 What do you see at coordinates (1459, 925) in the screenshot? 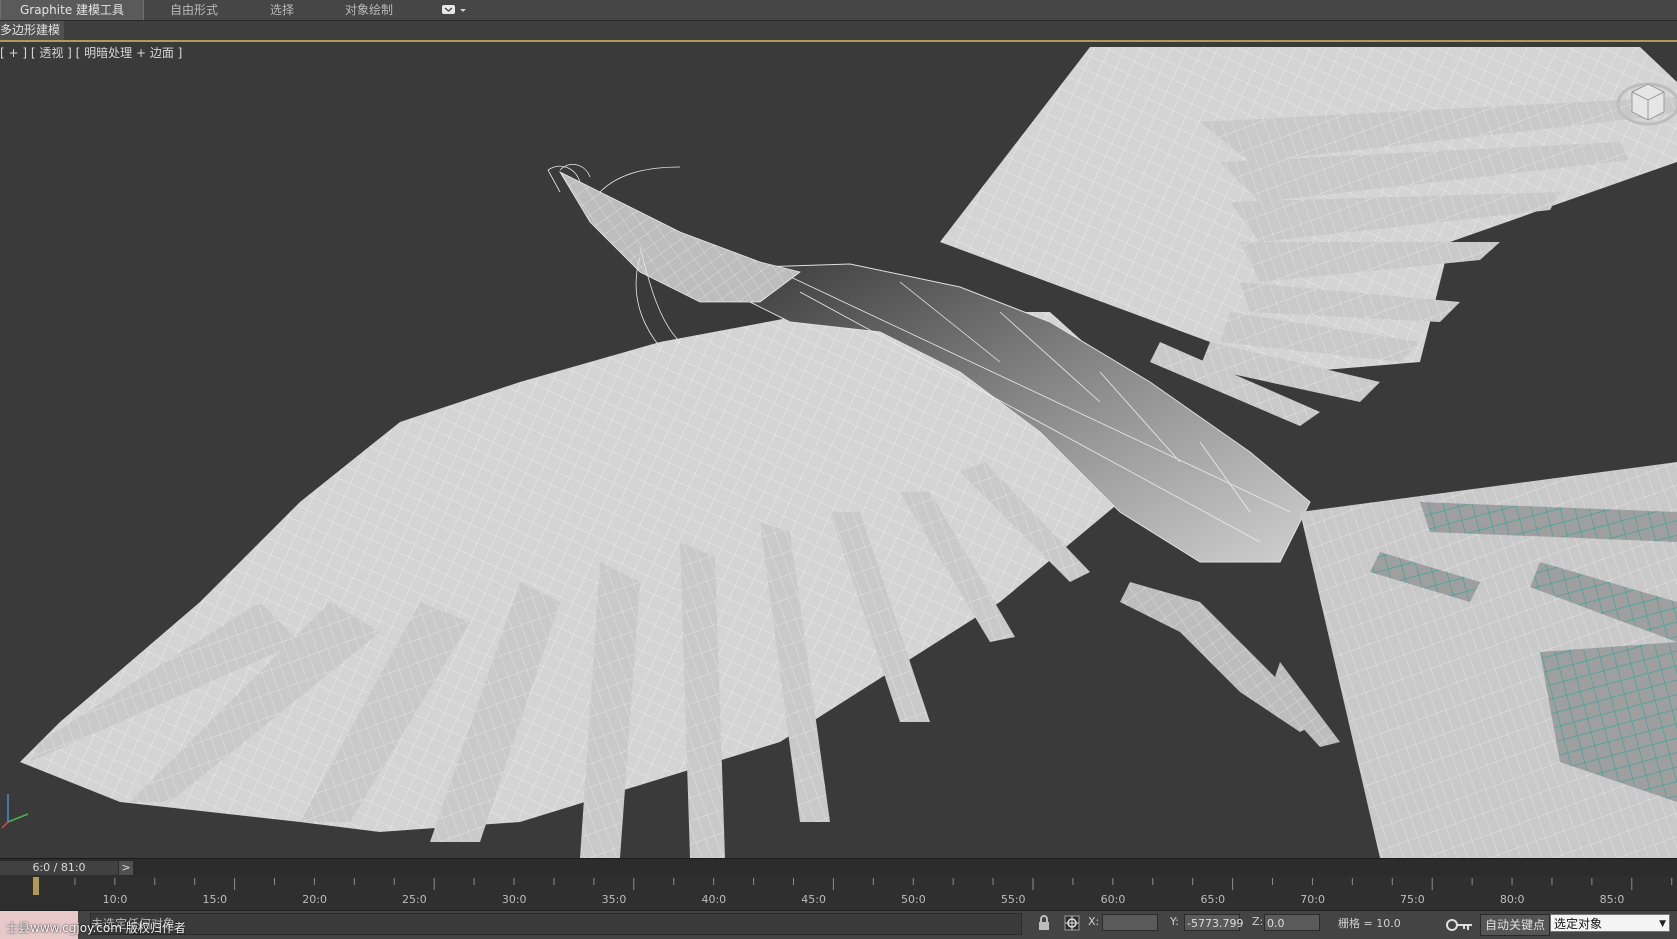
I see `set-key-icon` at bounding box center [1459, 925].